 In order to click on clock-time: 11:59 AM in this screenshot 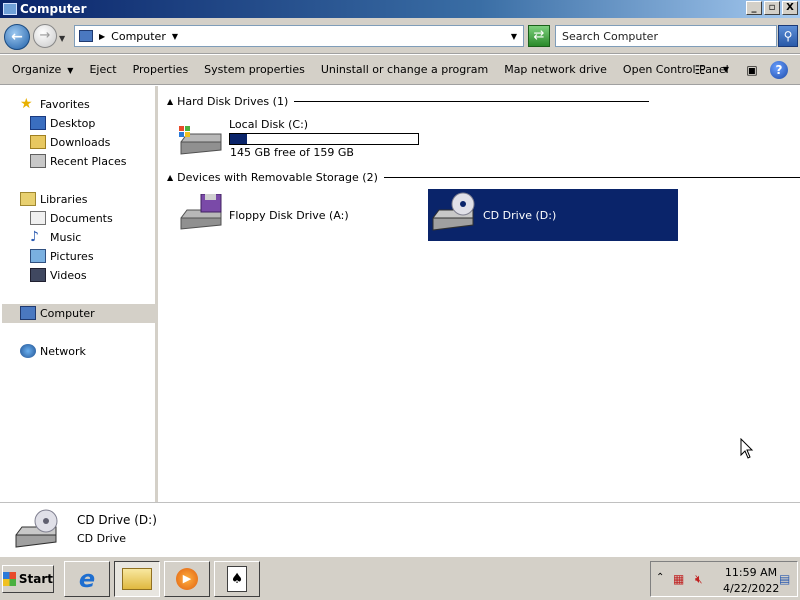, I will do `click(751, 572)`.